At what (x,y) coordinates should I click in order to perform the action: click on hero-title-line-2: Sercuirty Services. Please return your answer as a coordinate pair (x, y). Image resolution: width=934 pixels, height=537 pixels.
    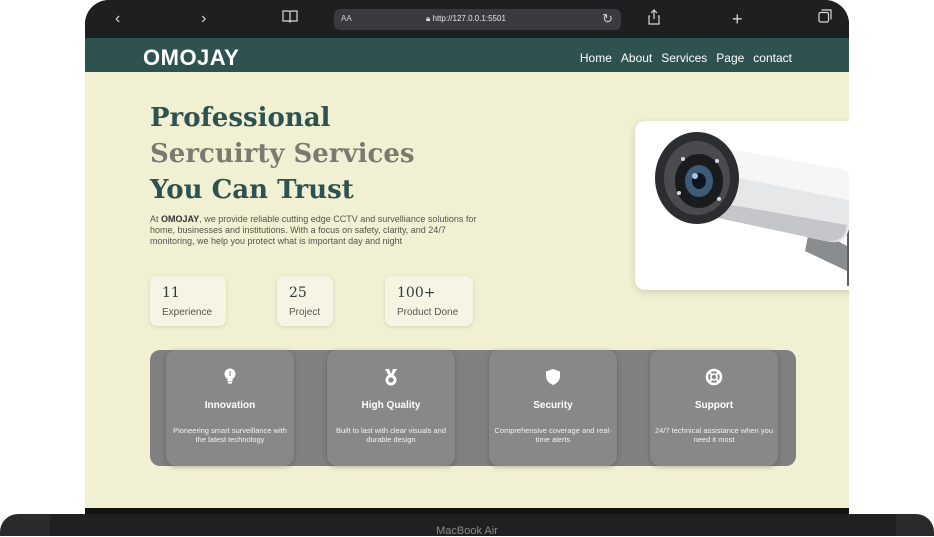
    Looking at the image, I should click on (282, 154).